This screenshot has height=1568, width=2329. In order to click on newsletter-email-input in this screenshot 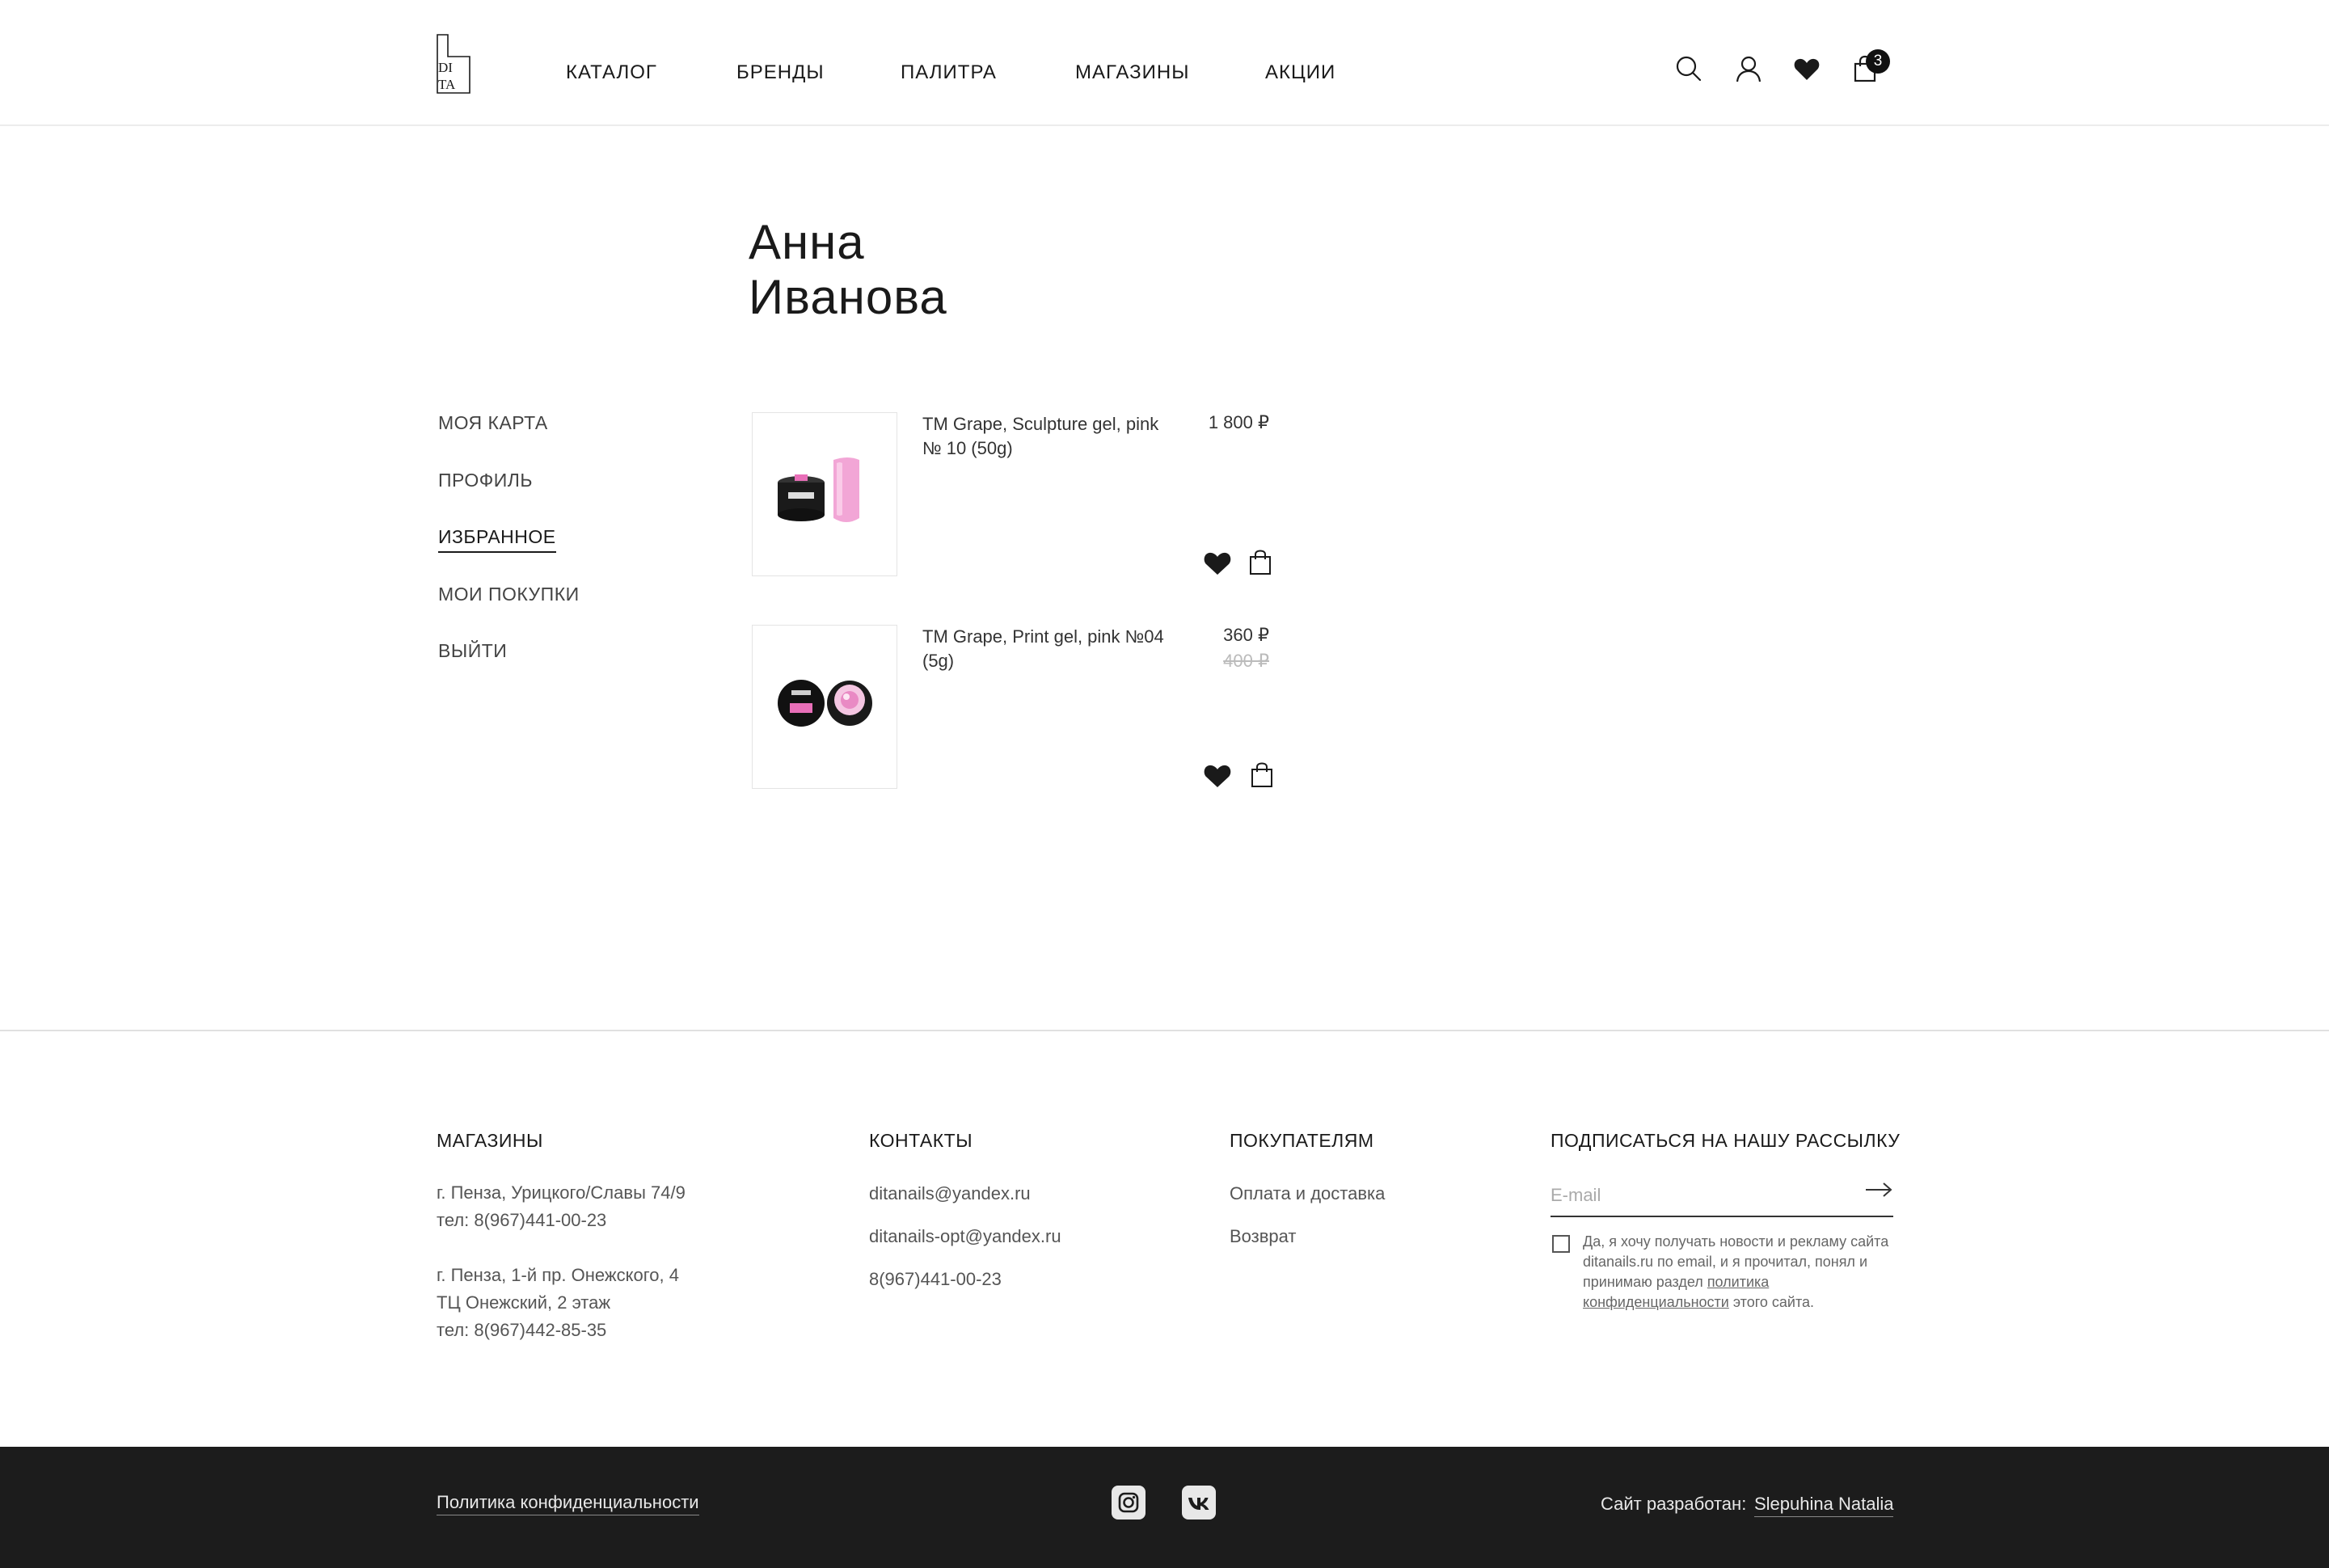, I will do `click(1722, 1196)`.